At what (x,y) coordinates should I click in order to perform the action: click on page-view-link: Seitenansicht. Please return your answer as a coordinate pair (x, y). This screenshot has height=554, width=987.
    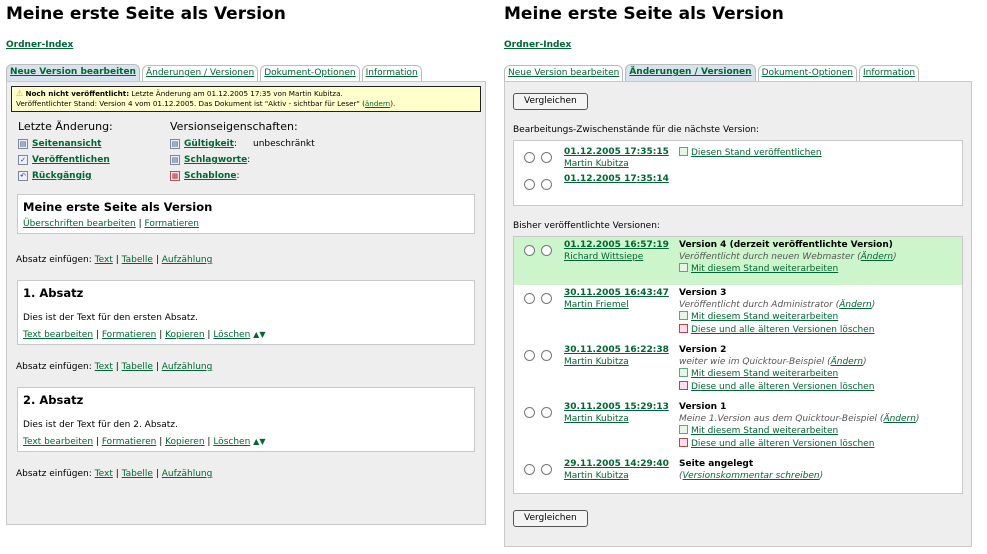
    Looking at the image, I should click on (66, 144).